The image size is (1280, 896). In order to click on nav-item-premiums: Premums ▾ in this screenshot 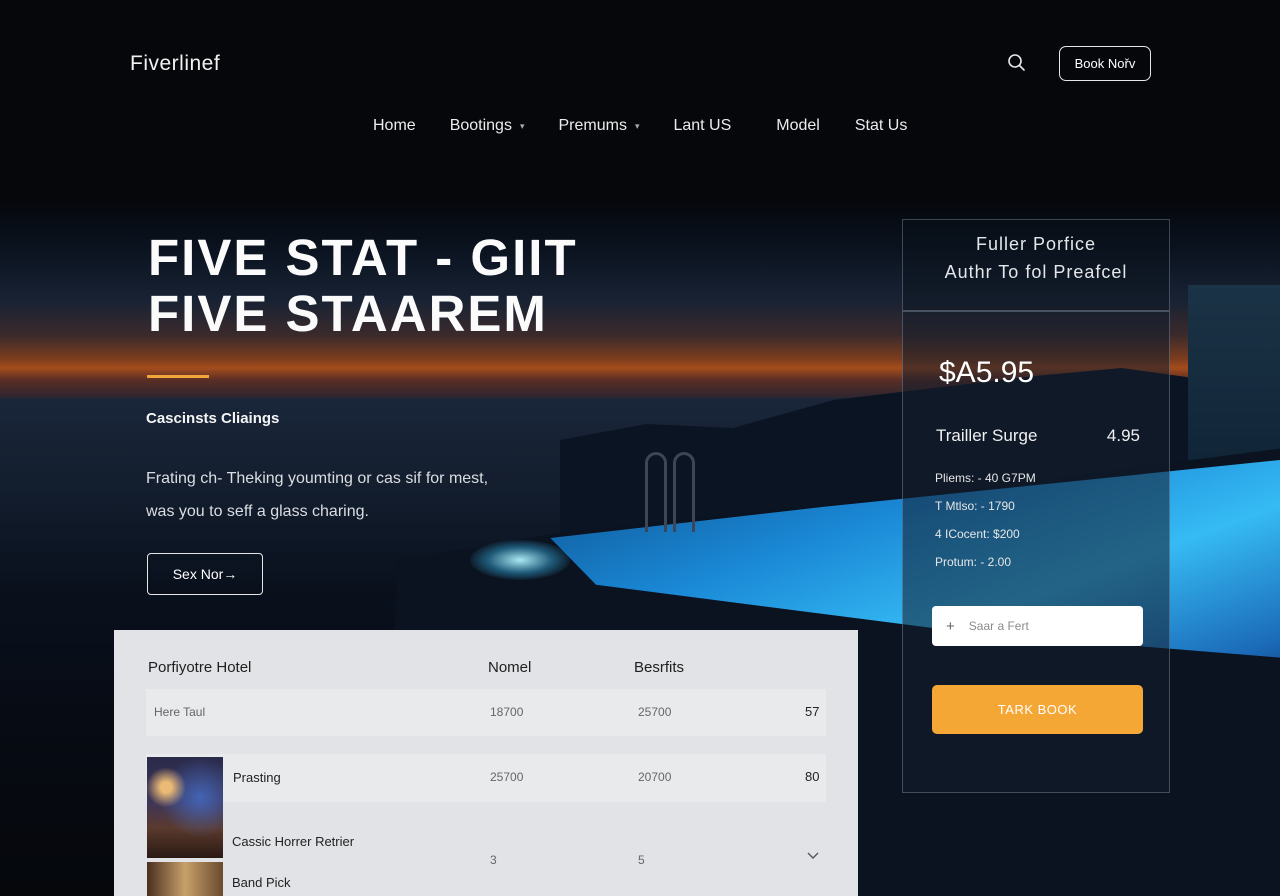, I will do `click(598, 126)`.